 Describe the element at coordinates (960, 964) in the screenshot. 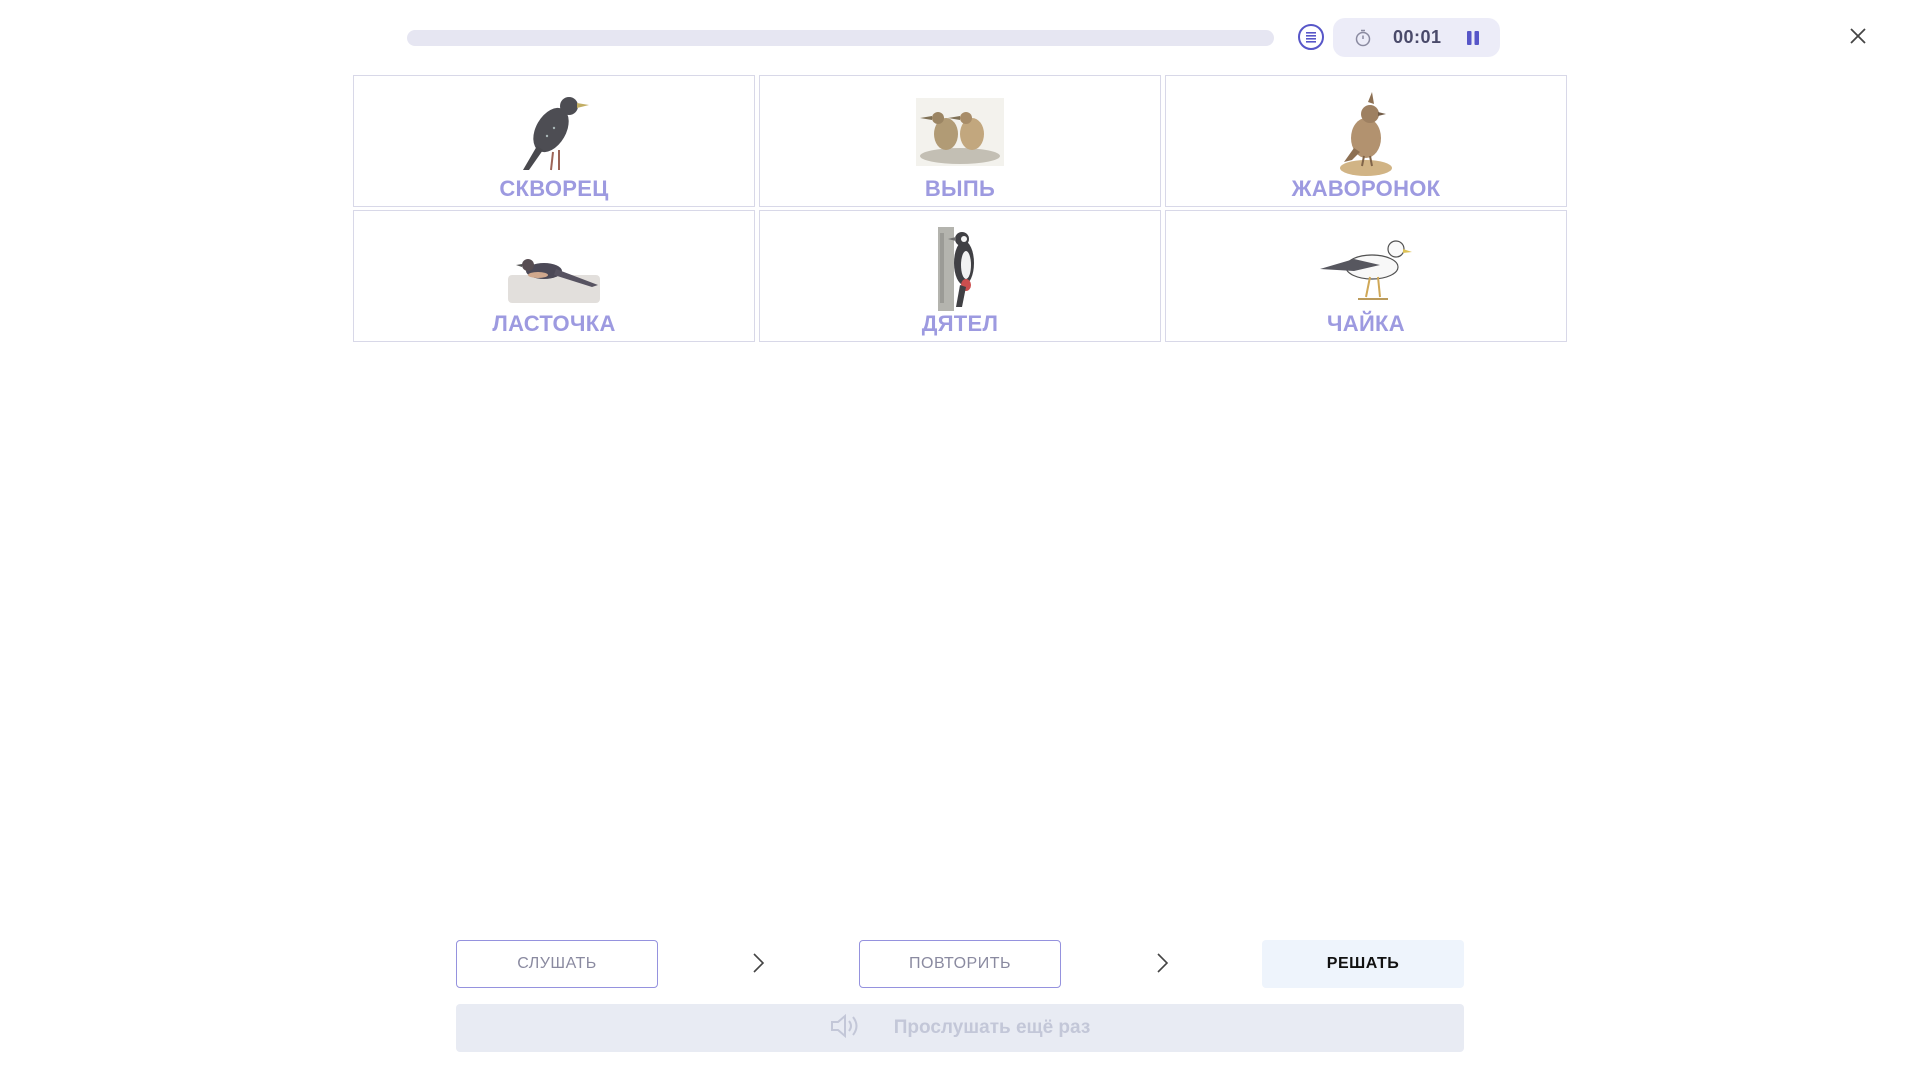

I see `step-repeat-button: ПОВТОРИТЬ` at that location.